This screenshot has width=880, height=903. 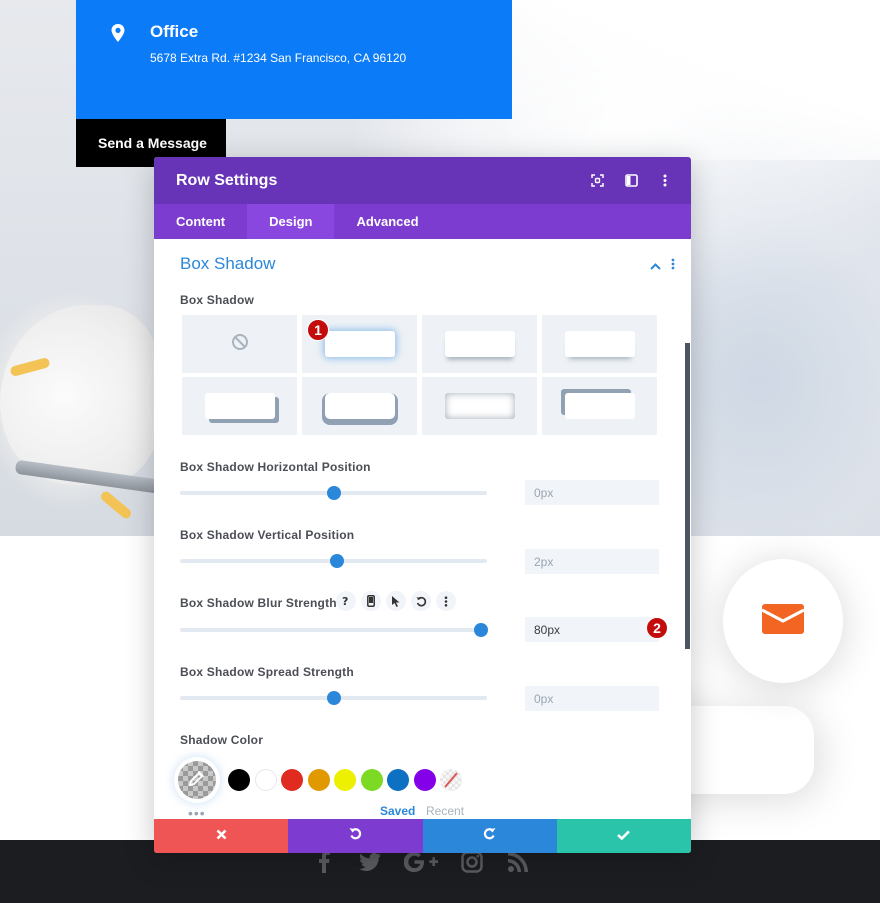 I want to click on eyedropper-icon, so click(x=197, y=780).